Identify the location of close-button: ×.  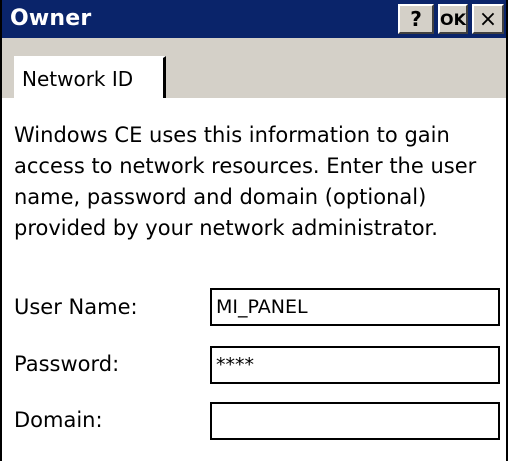
(488, 19).